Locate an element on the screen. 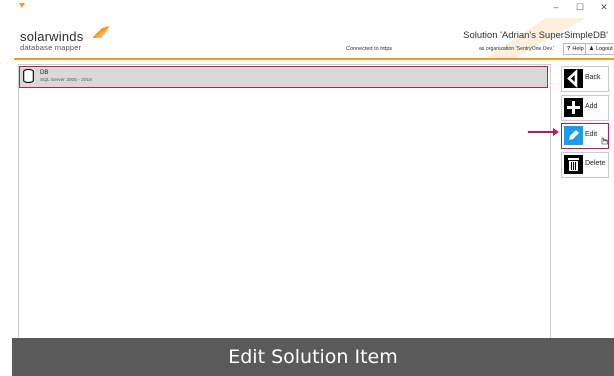 The image size is (614, 376). edit-solution-caption: Edit Solution Item is located at coordinates (313, 357).